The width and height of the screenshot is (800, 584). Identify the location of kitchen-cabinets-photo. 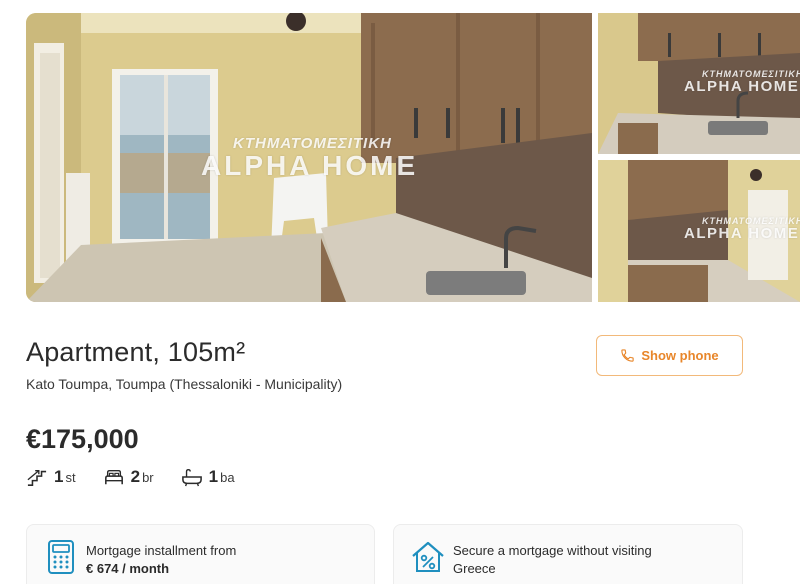
(699, 231).